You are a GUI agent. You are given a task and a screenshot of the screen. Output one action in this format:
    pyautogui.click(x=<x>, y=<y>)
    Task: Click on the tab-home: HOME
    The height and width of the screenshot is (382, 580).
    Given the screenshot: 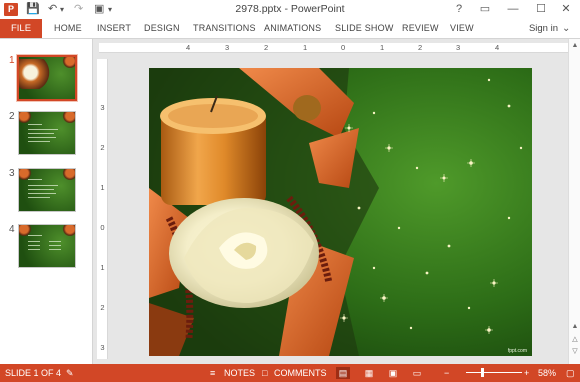 What is the action you would take?
    pyautogui.click(x=68, y=28)
    